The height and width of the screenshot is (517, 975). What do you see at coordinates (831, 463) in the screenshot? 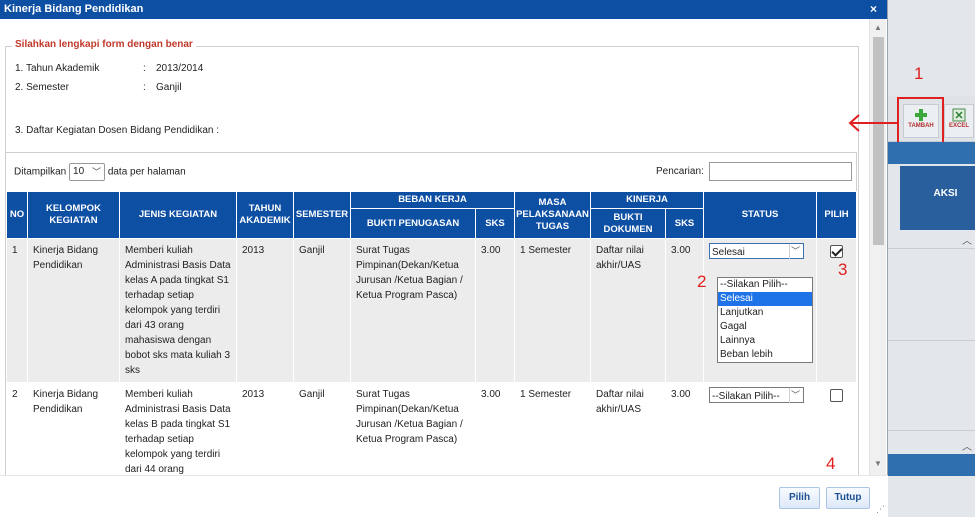
I see `annotation-4: 4` at bounding box center [831, 463].